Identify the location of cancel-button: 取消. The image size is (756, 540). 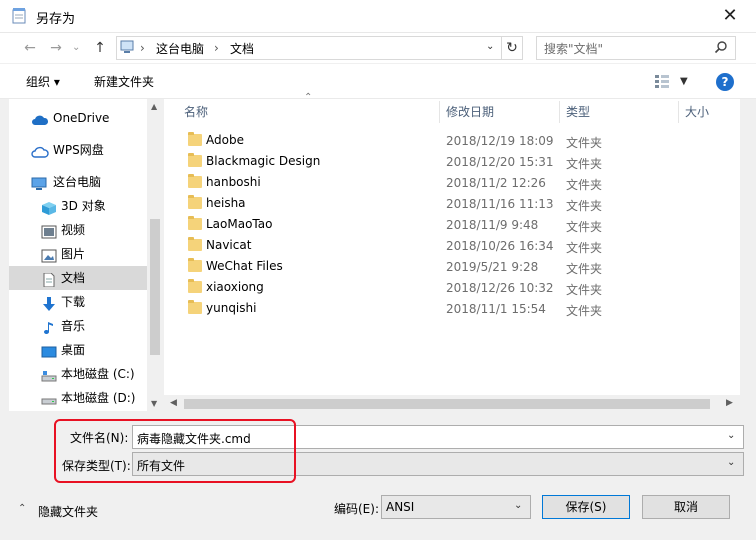
(686, 507).